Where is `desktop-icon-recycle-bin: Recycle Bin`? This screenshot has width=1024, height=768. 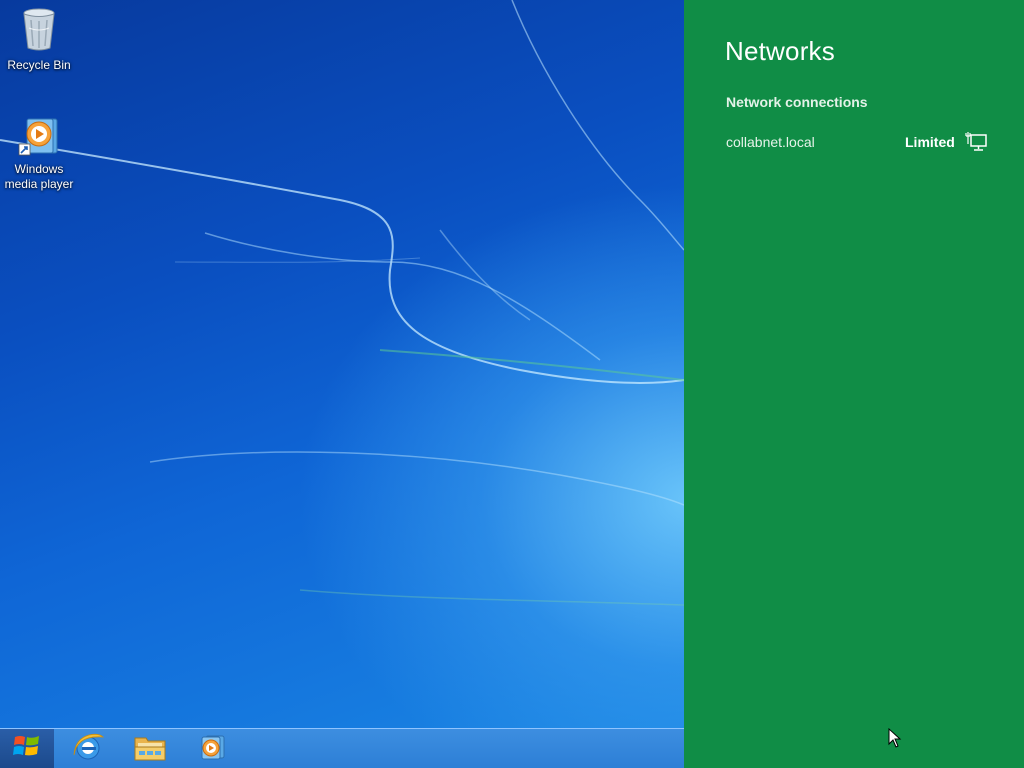 desktop-icon-recycle-bin: Recycle Bin is located at coordinates (39, 39).